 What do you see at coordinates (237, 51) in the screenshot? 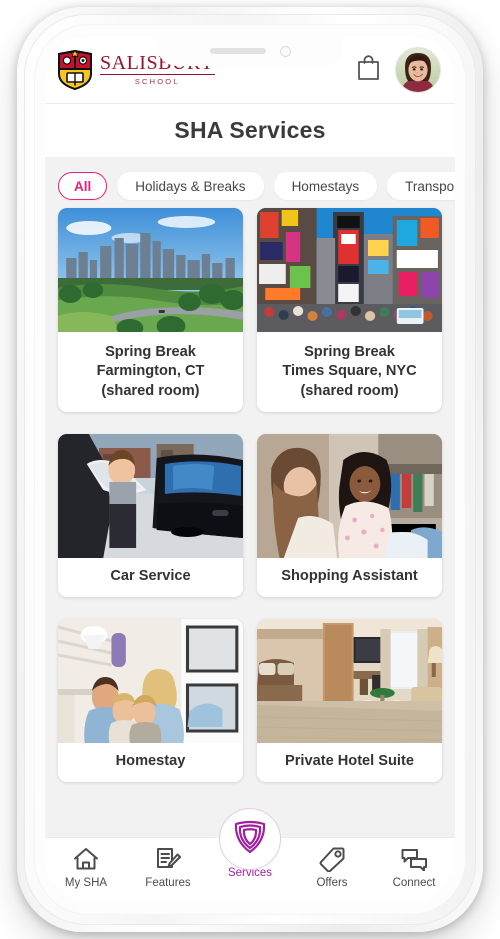
I see `speaker-grille-icon` at bounding box center [237, 51].